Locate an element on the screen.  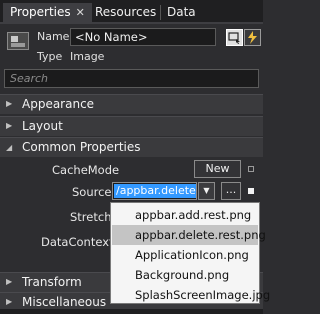
category-common-properties: ◢ Common Properties is located at coordinates (131, 147).